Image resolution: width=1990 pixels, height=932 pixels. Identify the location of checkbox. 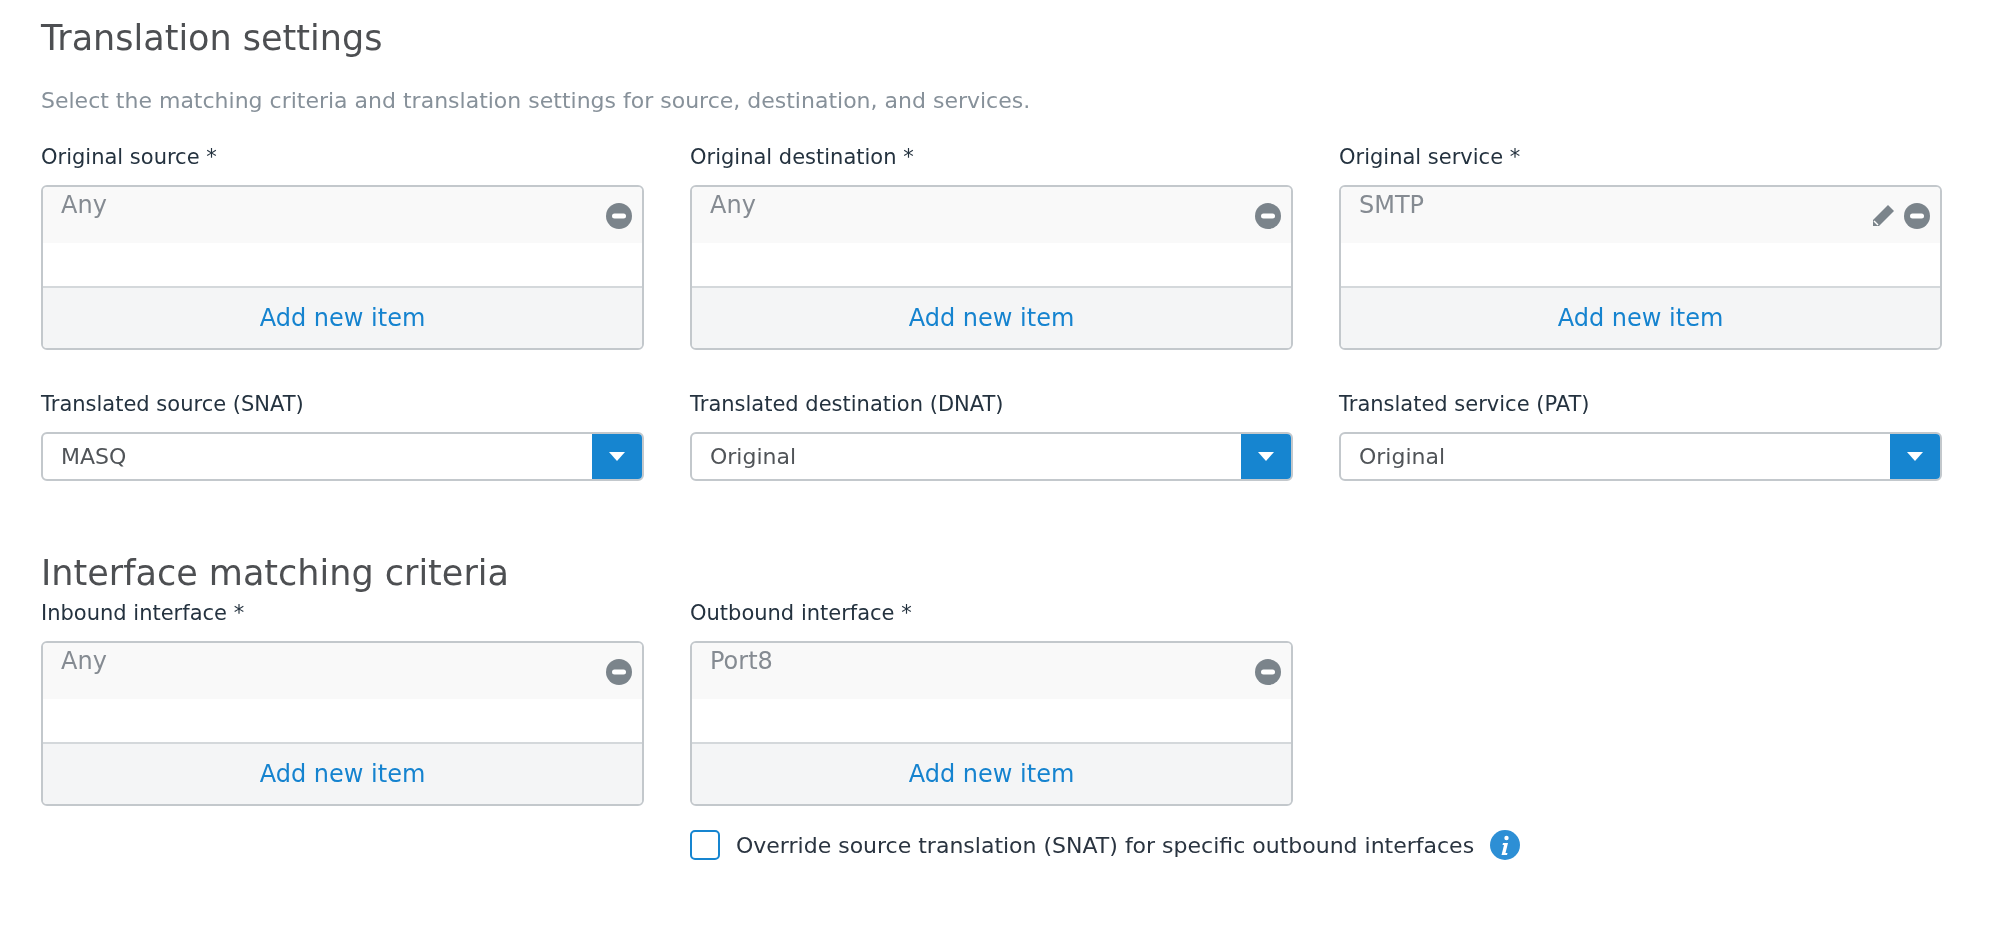
(705, 845).